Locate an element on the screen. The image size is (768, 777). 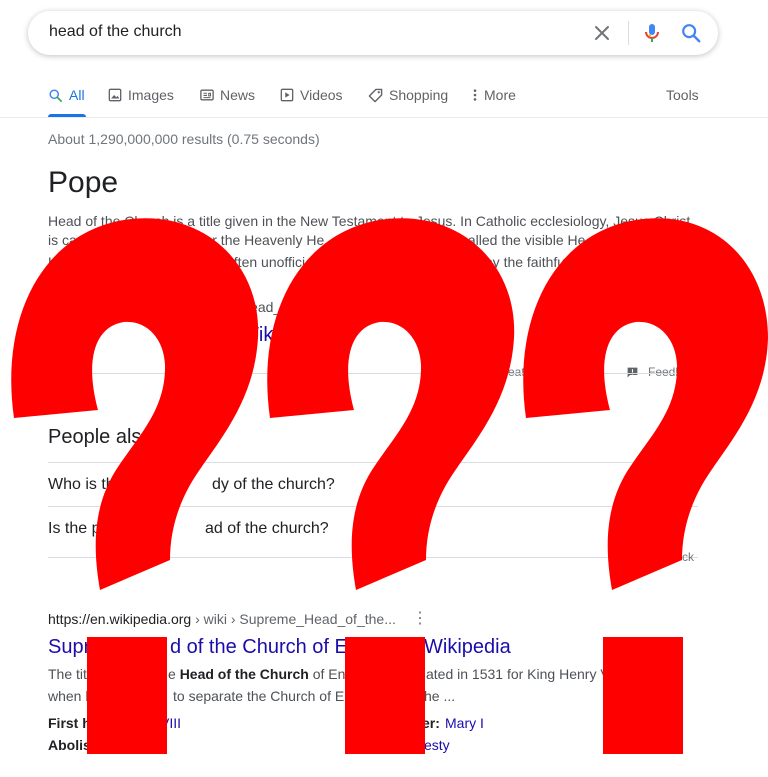
tab-videos: Videos is located at coordinates (311, 95).